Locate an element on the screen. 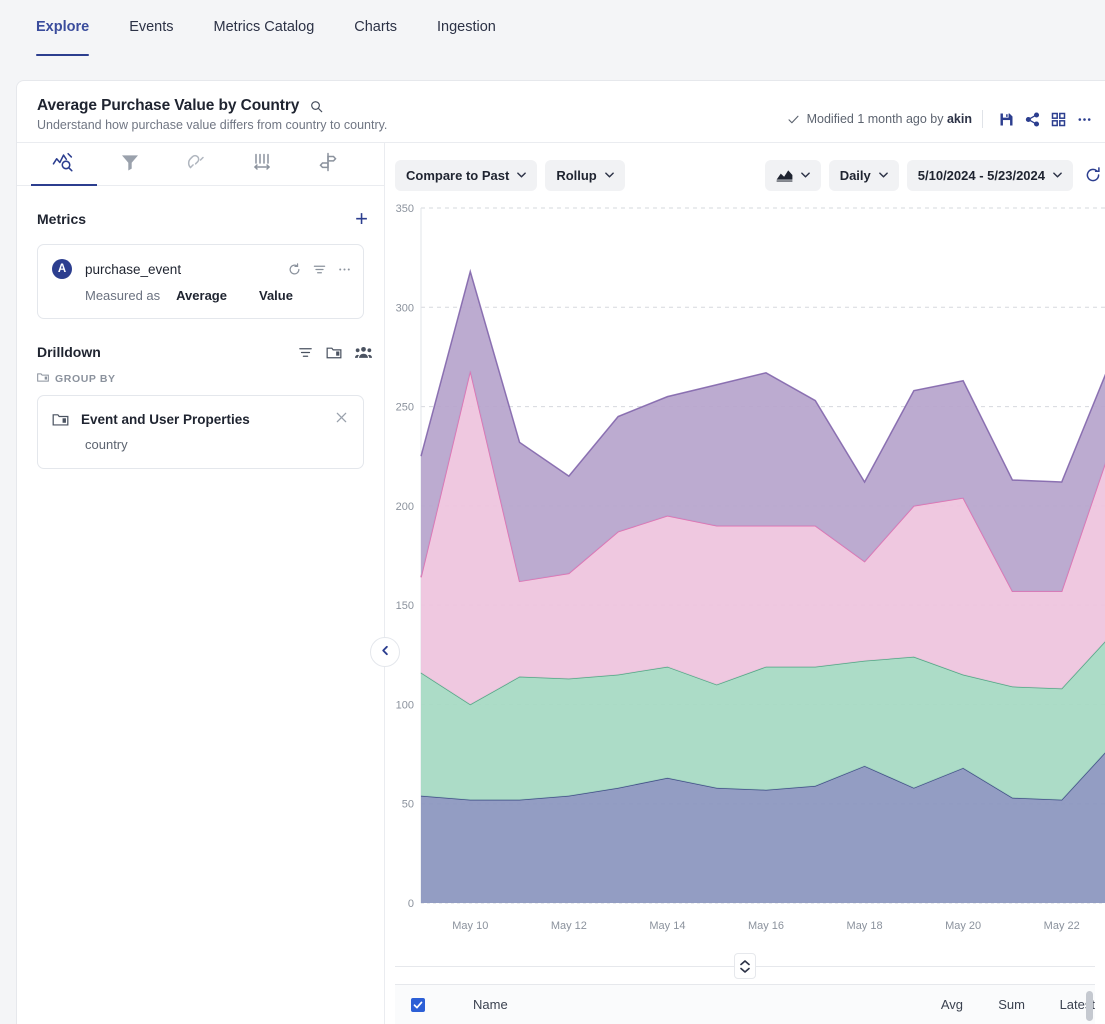 This screenshot has height=1024, width=1105. metric-name: purchase_event is located at coordinates (186, 269).